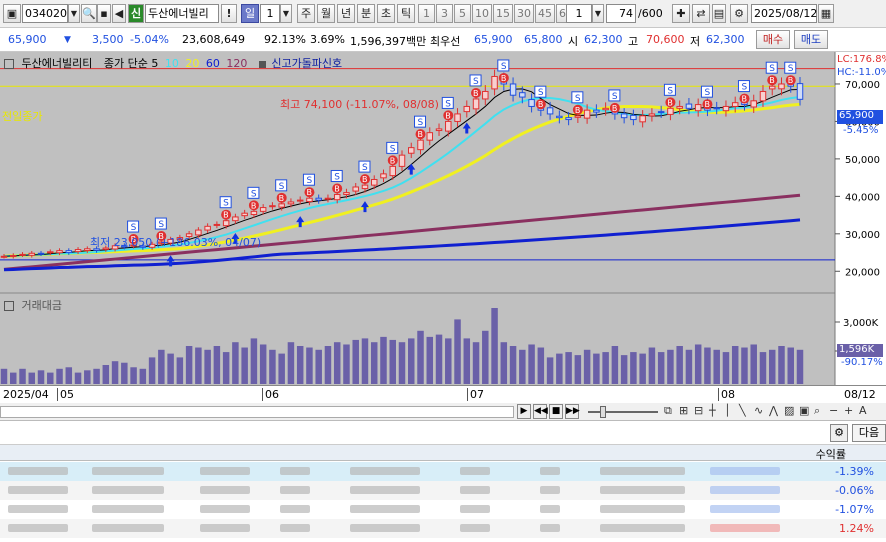  Describe the element at coordinates (482, 13) in the screenshot. I see `minute-button-10: 10` at that location.